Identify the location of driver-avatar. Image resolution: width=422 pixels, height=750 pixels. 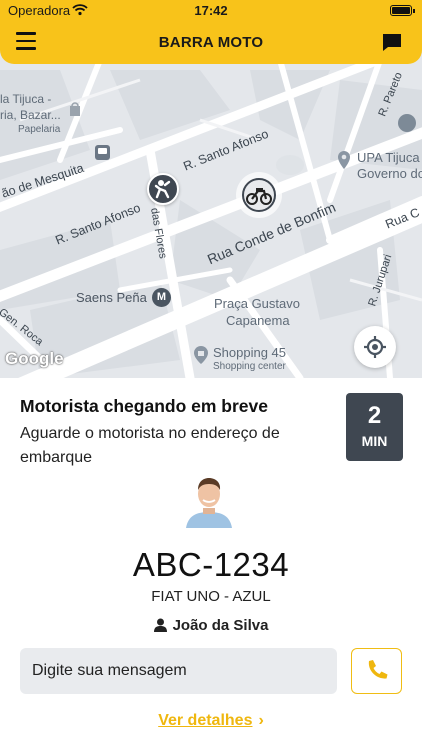
(209, 499).